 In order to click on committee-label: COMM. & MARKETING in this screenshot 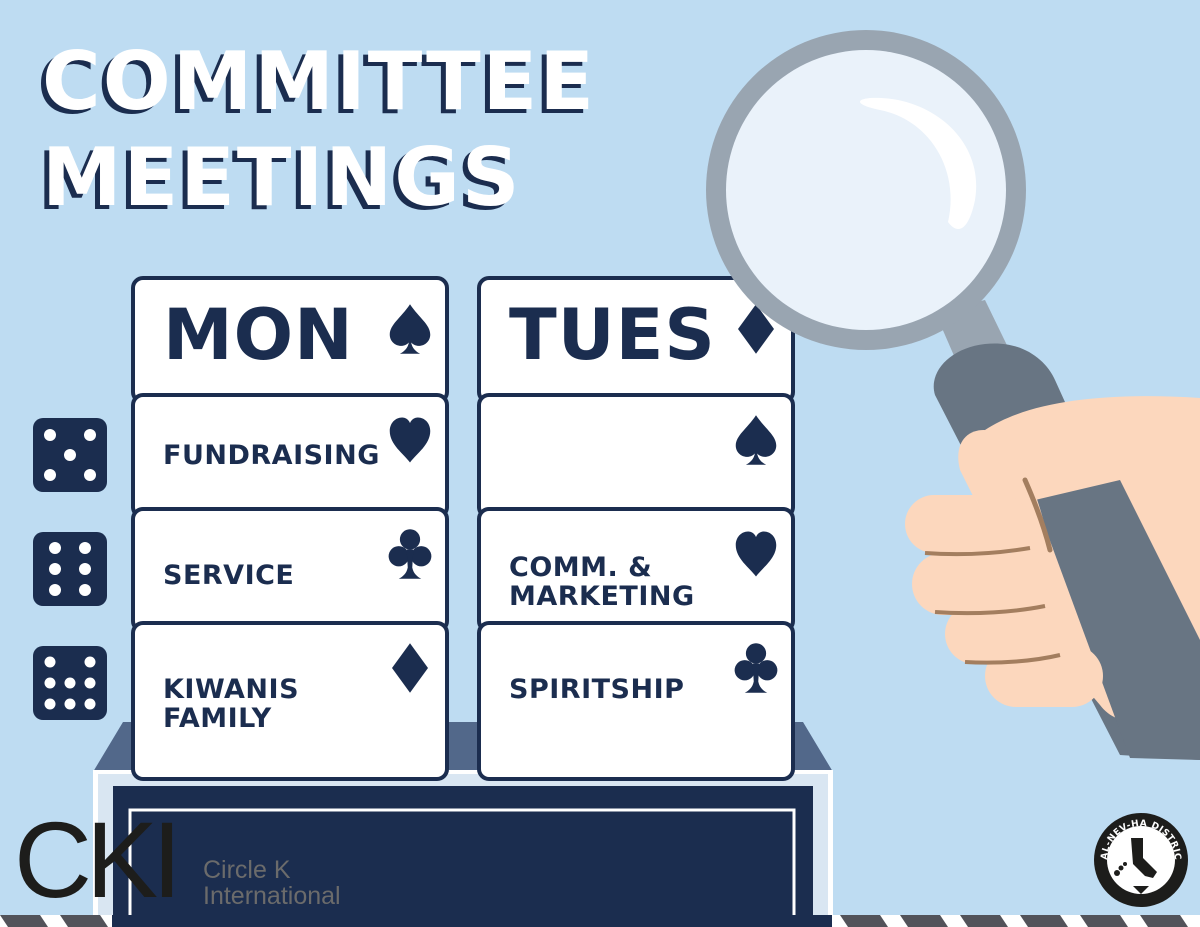, I will do `click(602, 582)`.